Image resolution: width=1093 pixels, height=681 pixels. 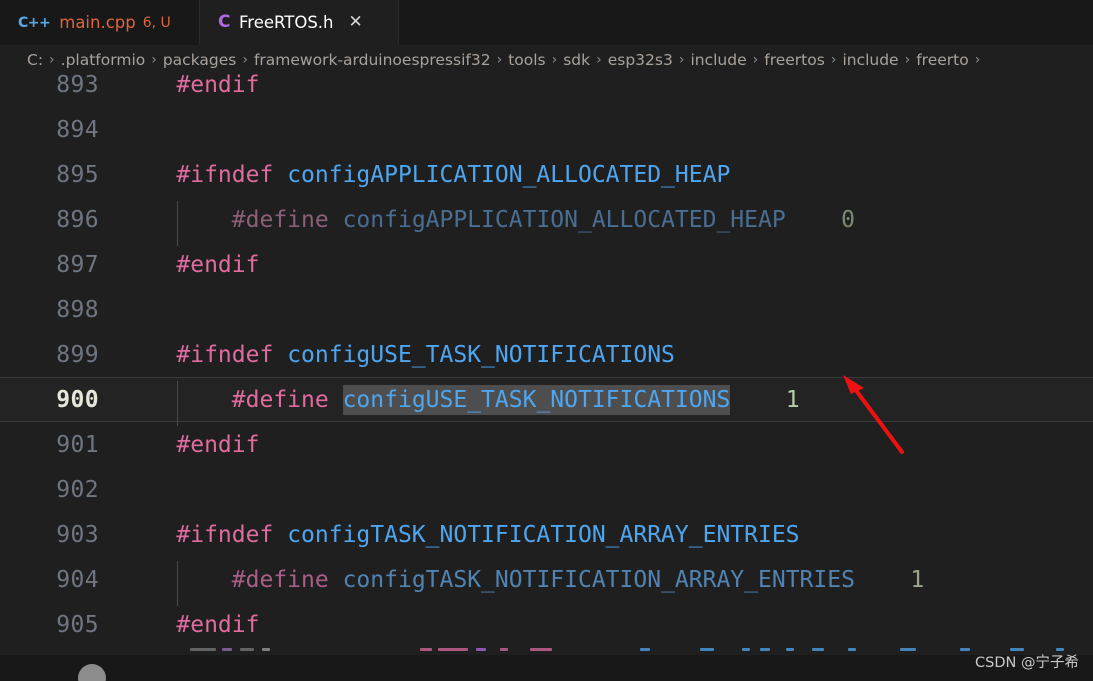 I want to click on tab-status-badge: 6, U, so click(x=156, y=22).